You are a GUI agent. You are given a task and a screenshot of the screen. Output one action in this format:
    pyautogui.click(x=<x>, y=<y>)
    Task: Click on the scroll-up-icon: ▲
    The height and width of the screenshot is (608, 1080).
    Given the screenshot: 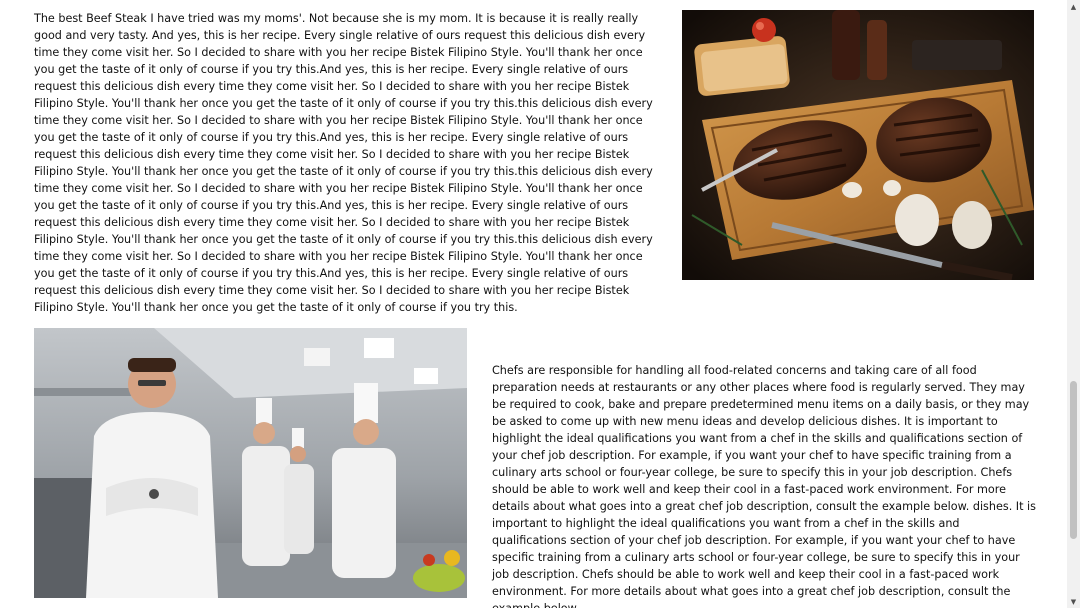 What is the action you would take?
    pyautogui.click(x=1073, y=6)
    